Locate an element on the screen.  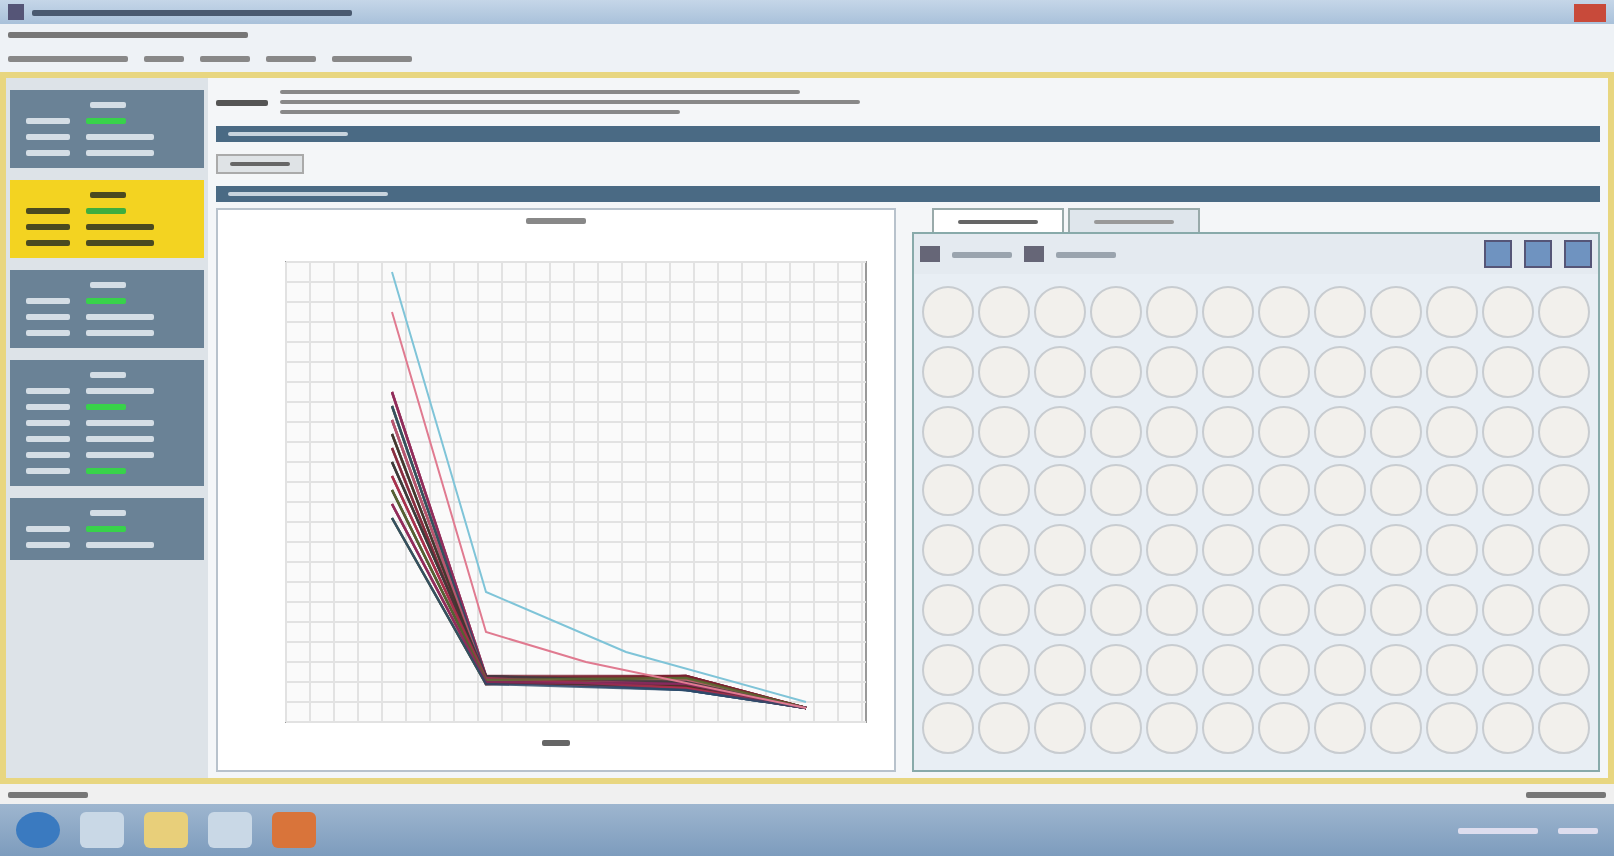
close-icon is located at coordinates (1590, 12).